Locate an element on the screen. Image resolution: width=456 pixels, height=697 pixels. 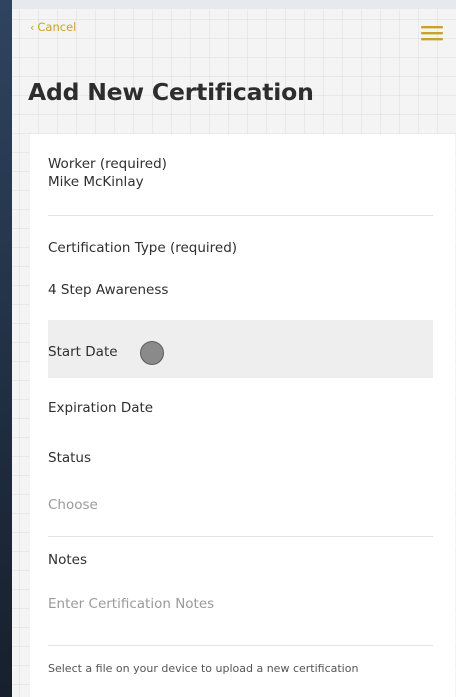
notes-label: Notes is located at coordinates (67, 560).